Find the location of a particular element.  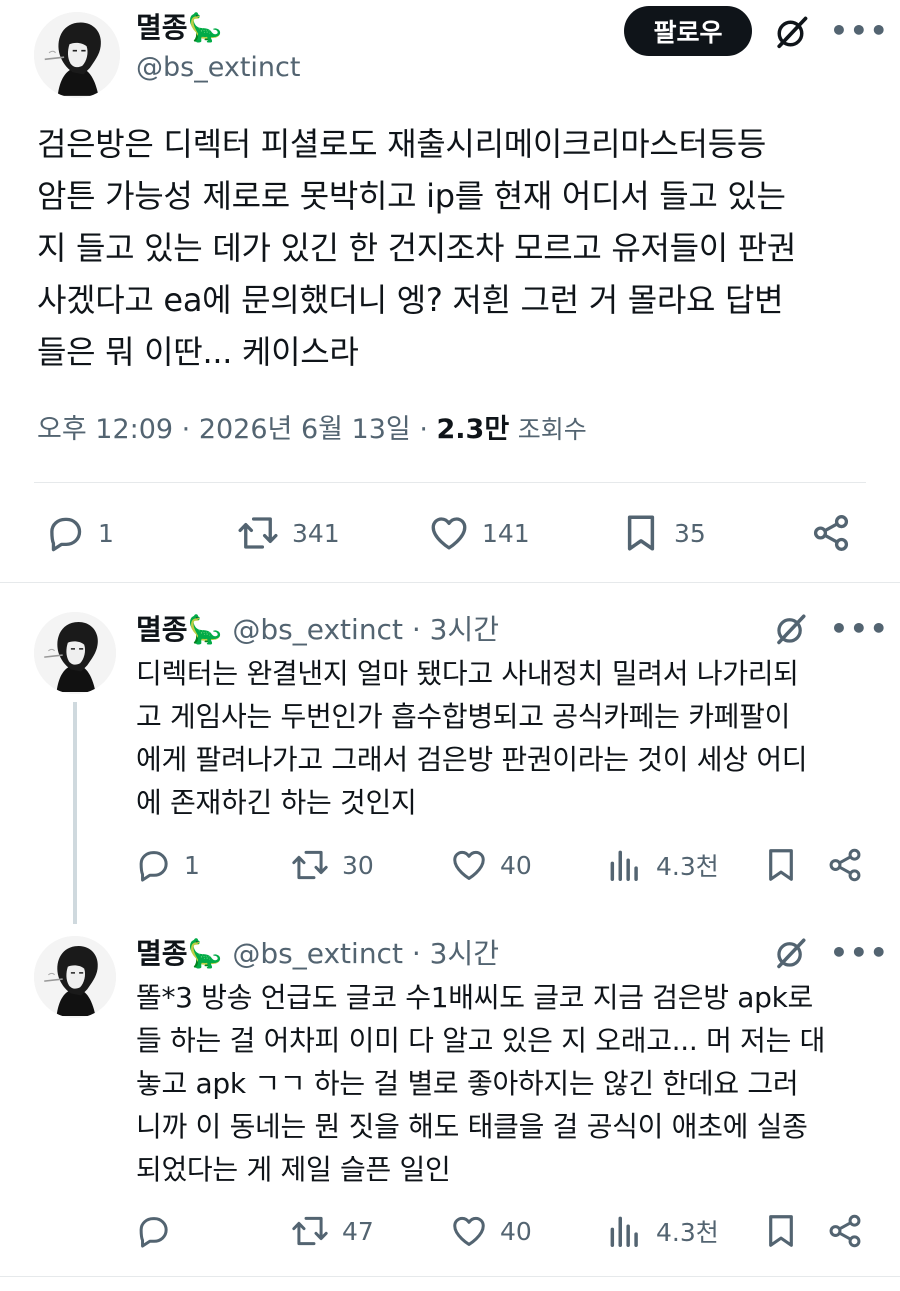

reply-body-line: 놓고 apk ㄱㄱ 하는 걸 별로 좋아하지는 않긴 한데요 그러 is located at coordinates (467, 1083).